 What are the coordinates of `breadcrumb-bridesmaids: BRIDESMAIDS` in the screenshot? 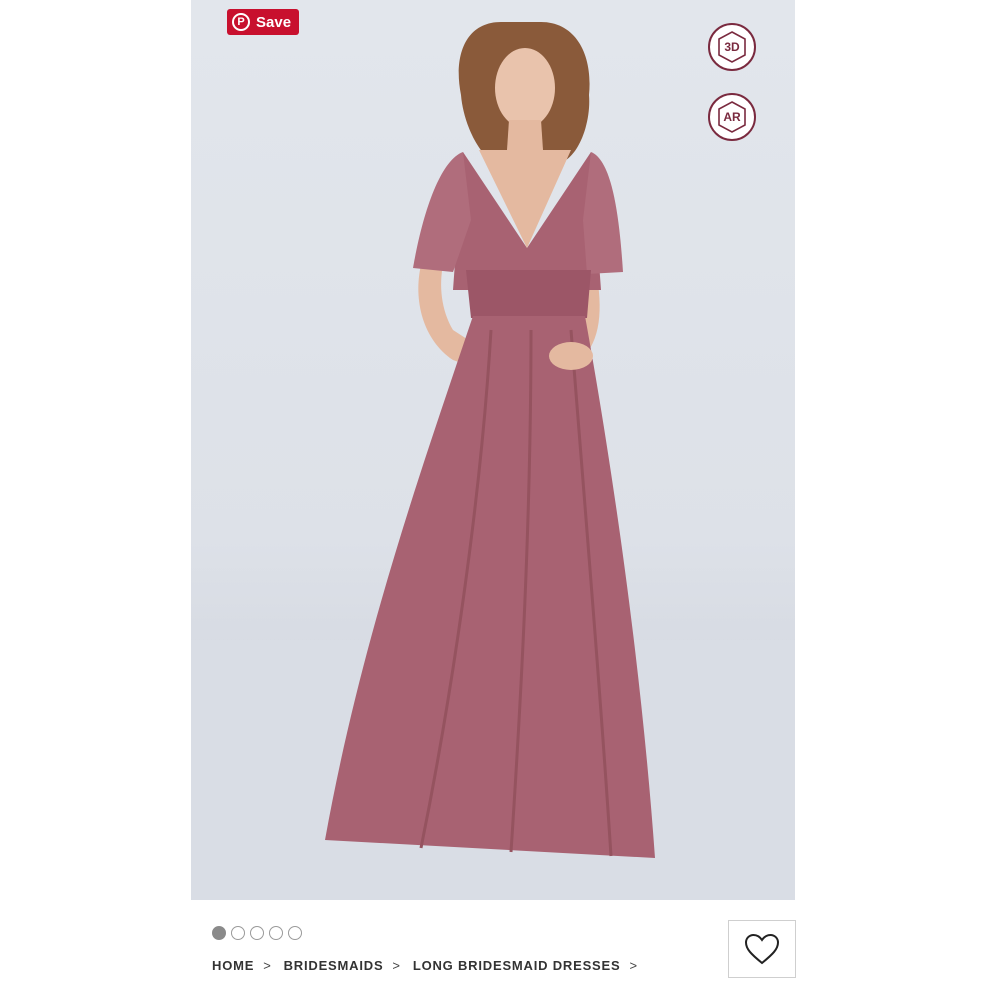 It's located at (334, 965).